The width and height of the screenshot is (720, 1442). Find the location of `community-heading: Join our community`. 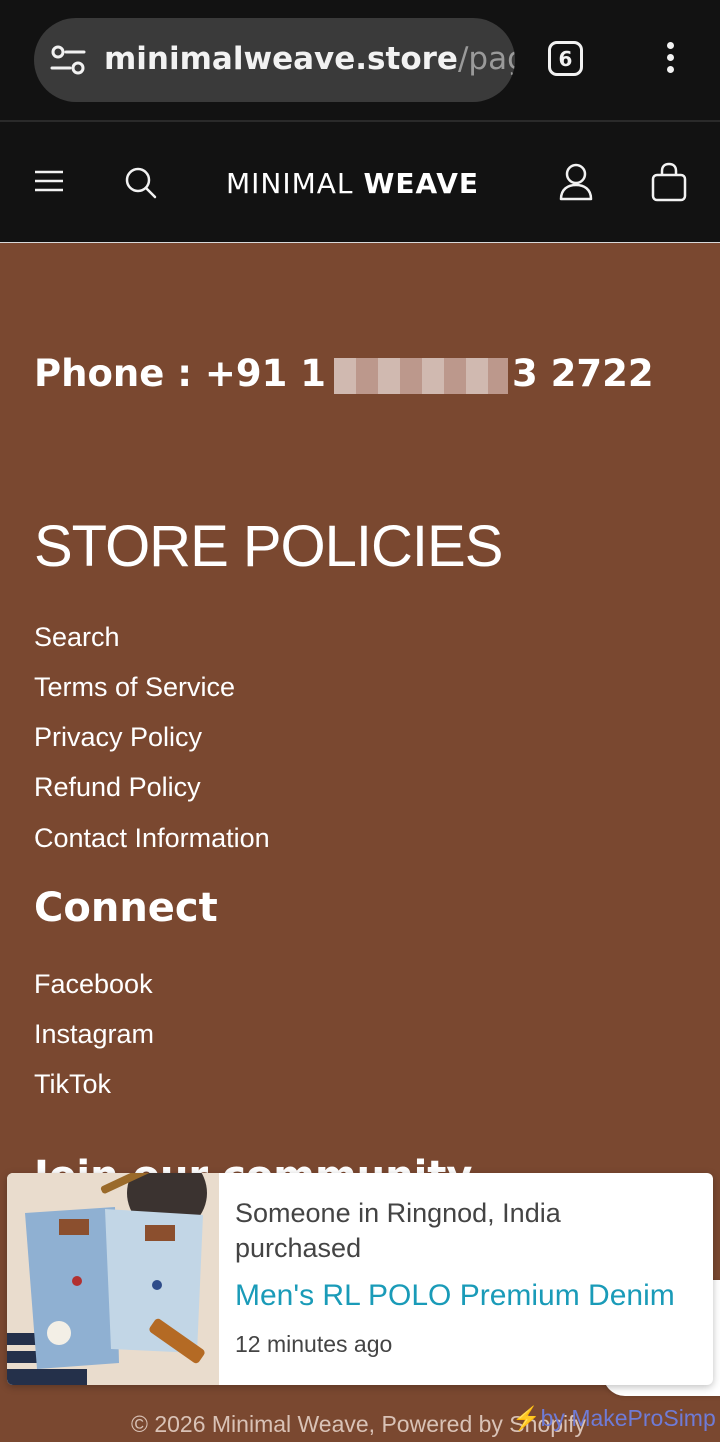

community-heading: Join our community is located at coordinates (284, 1161).